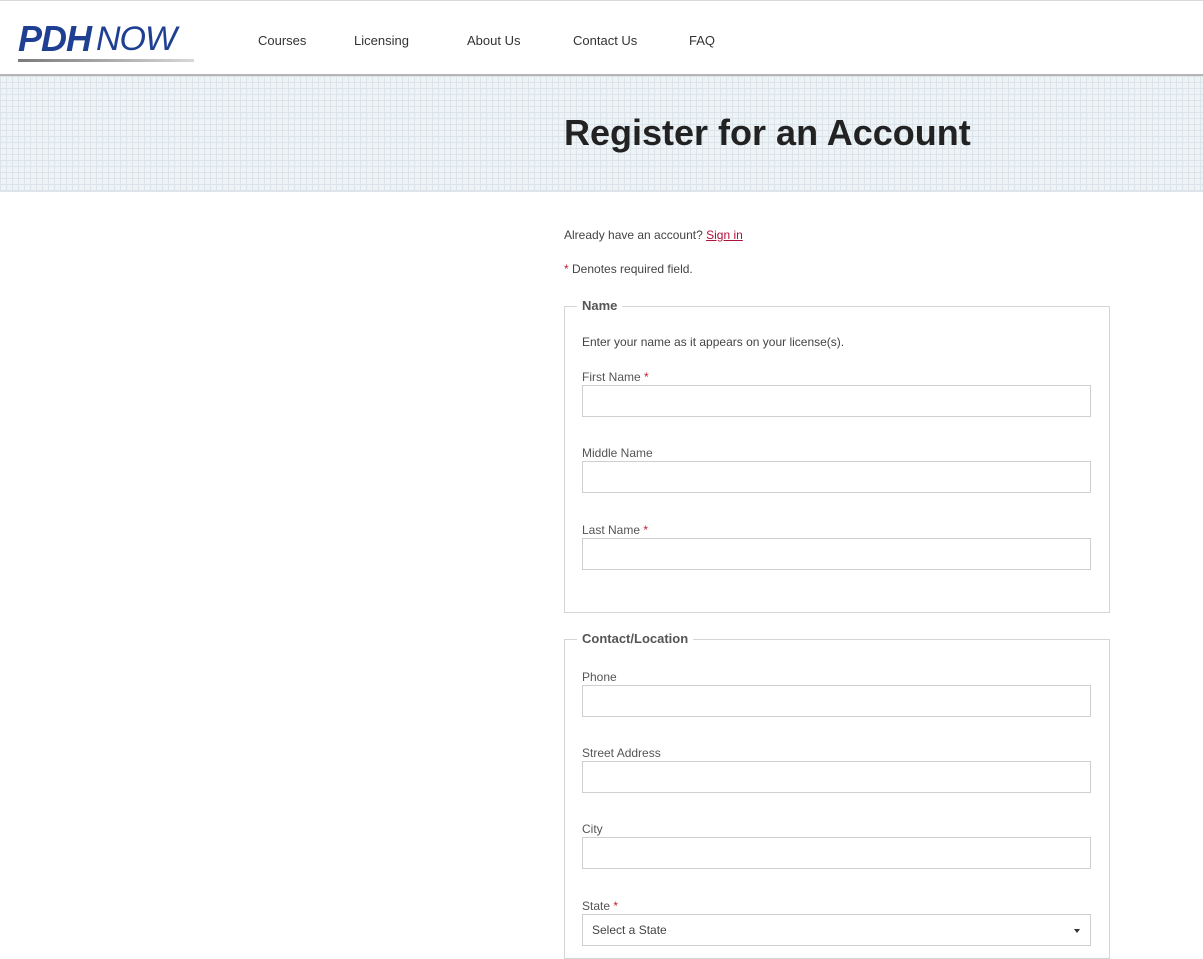 The height and width of the screenshot is (959, 1203). What do you see at coordinates (596, 906) in the screenshot?
I see `state-label-text: State` at bounding box center [596, 906].